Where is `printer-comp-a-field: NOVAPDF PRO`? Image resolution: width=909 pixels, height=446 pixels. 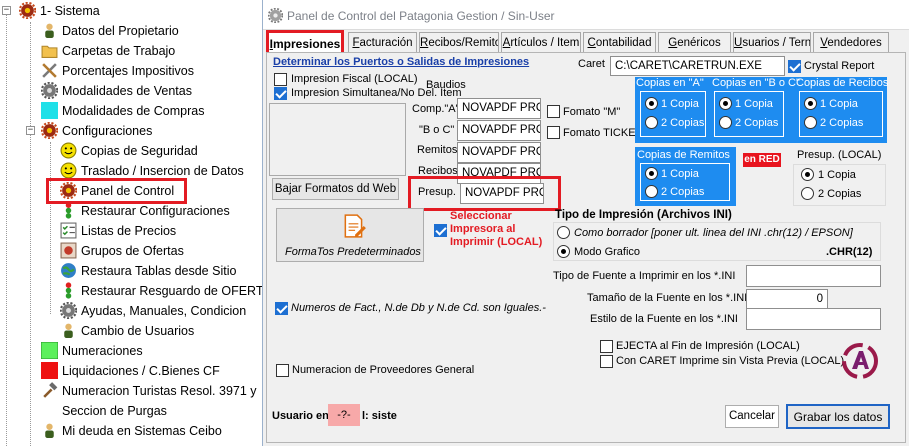
printer-comp-a-field: NOVAPDF PRO is located at coordinates (499, 108).